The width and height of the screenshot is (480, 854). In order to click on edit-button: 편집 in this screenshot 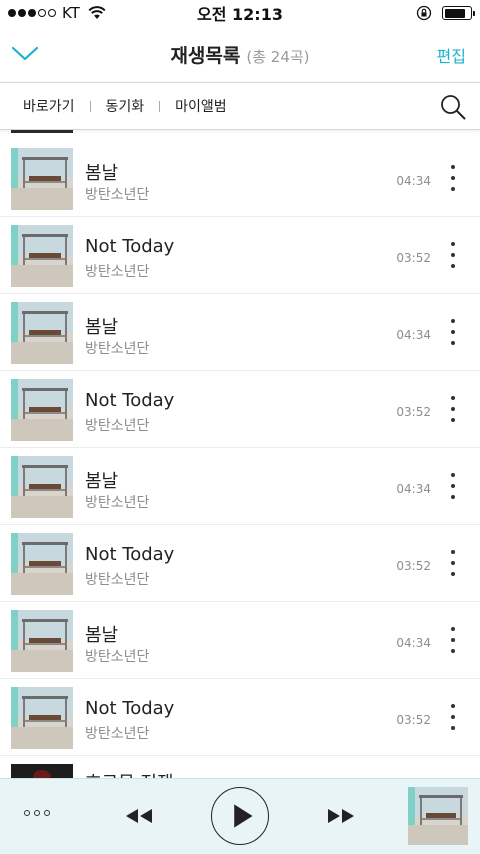, I will do `click(451, 55)`.